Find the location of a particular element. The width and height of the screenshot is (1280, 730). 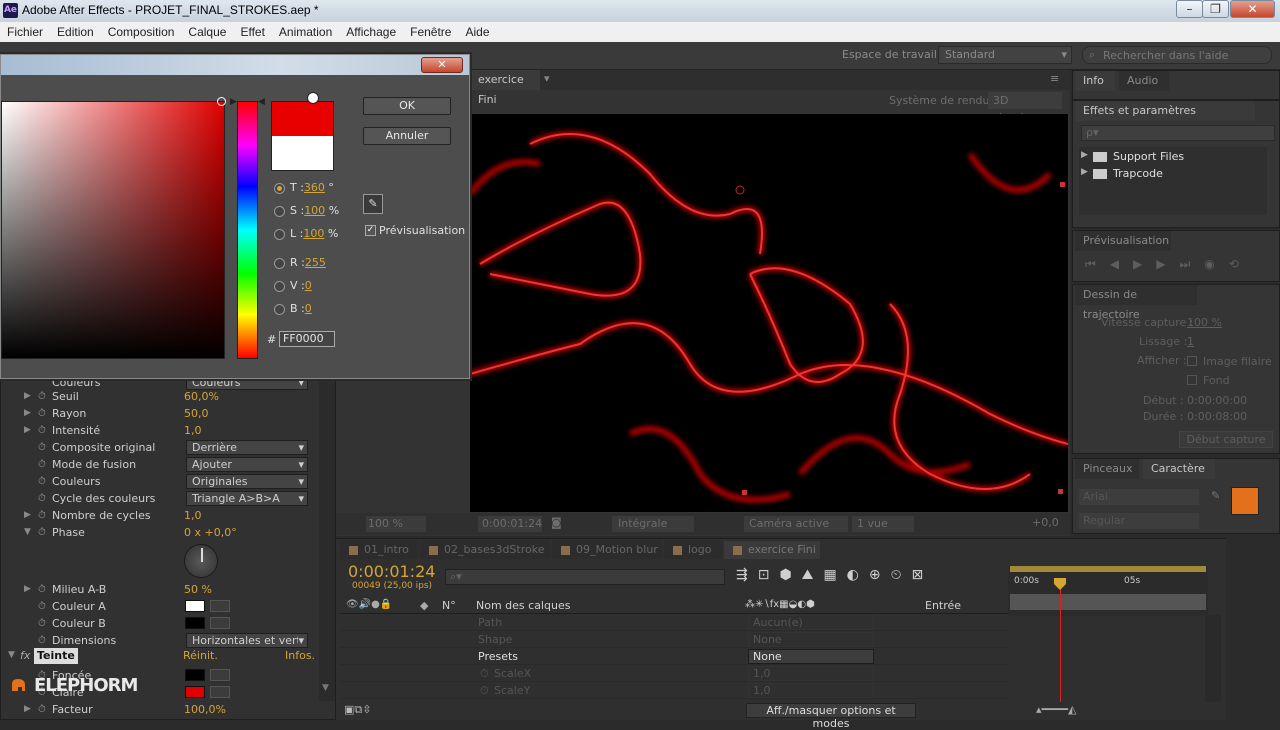

timeline-timecode: 0:00:01:24 is located at coordinates (391, 571).